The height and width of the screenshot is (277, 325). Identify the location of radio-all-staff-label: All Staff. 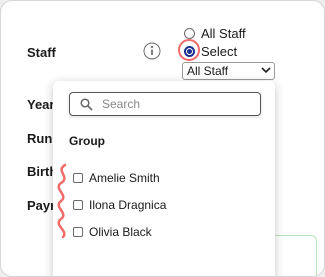
(223, 33).